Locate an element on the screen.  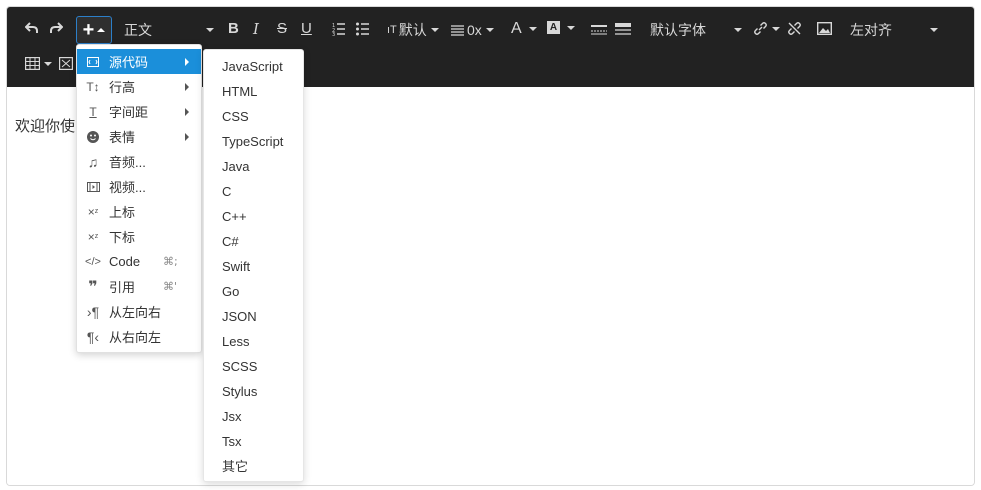
alignment-select: 左对齐 is located at coordinates (894, 30).